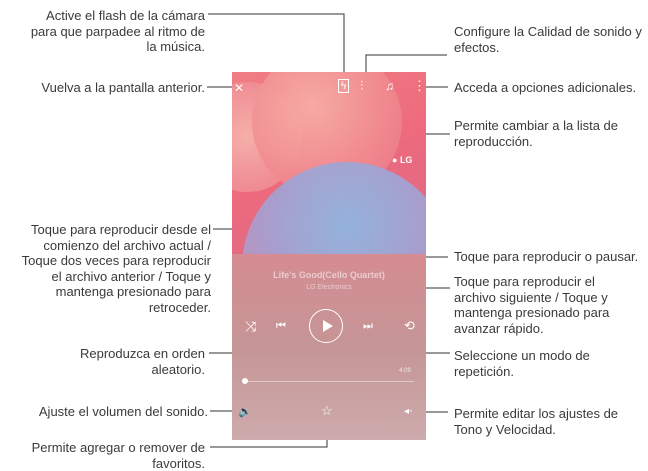  What do you see at coordinates (406, 160) in the screenshot?
I see `lg-logo-text: LG` at bounding box center [406, 160].